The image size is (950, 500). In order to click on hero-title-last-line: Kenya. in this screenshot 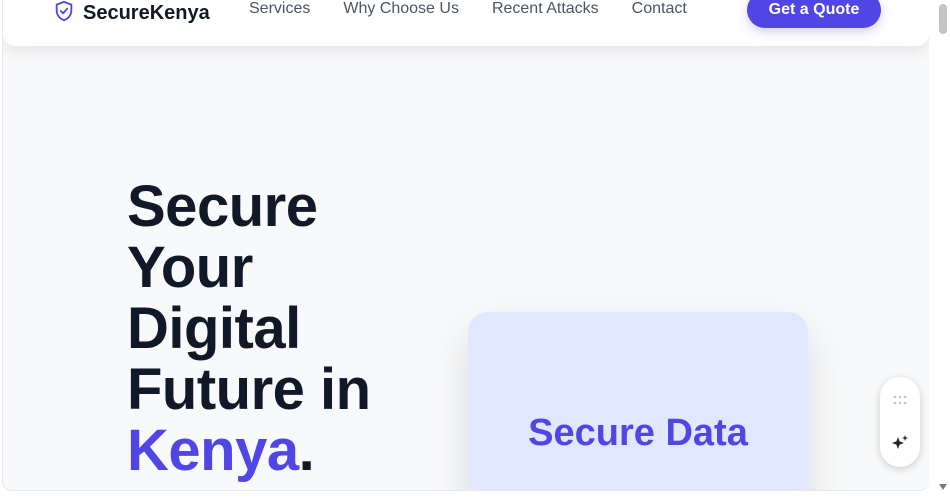, I will do `click(249, 450)`.